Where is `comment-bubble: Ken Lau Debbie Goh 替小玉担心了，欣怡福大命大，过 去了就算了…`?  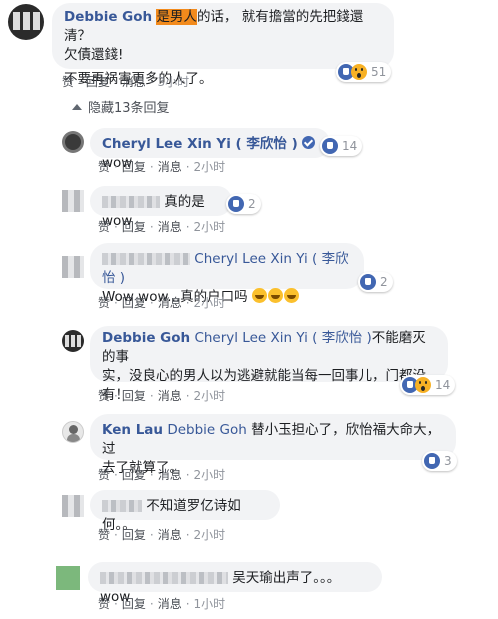 comment-bubble: Ken Lau Debbie Goh 替小玉担心了，欣怡福大命大，过 去了就算了… is located at coordinates (273, 445).